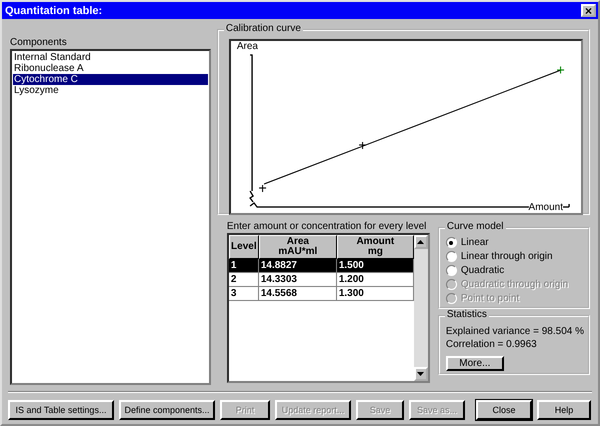  What do you see at coordinates (515, 271) in the screenshot?
I see `radio-option: Quadratic` at bounding box center [515, 271].